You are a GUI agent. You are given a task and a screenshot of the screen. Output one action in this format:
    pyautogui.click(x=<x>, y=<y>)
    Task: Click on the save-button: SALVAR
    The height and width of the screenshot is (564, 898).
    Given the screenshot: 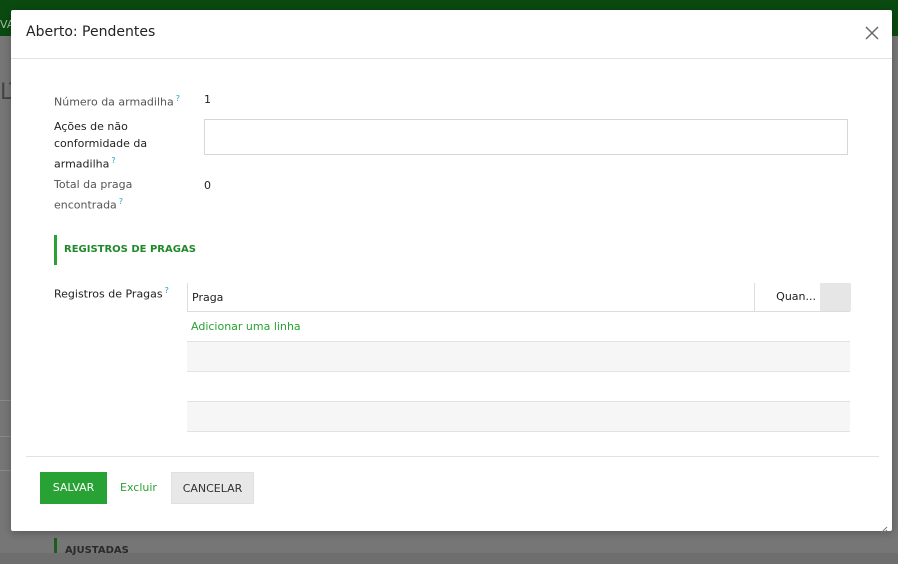 What is the action you would take?
    pyautogui.click(x=73, y=488)
    